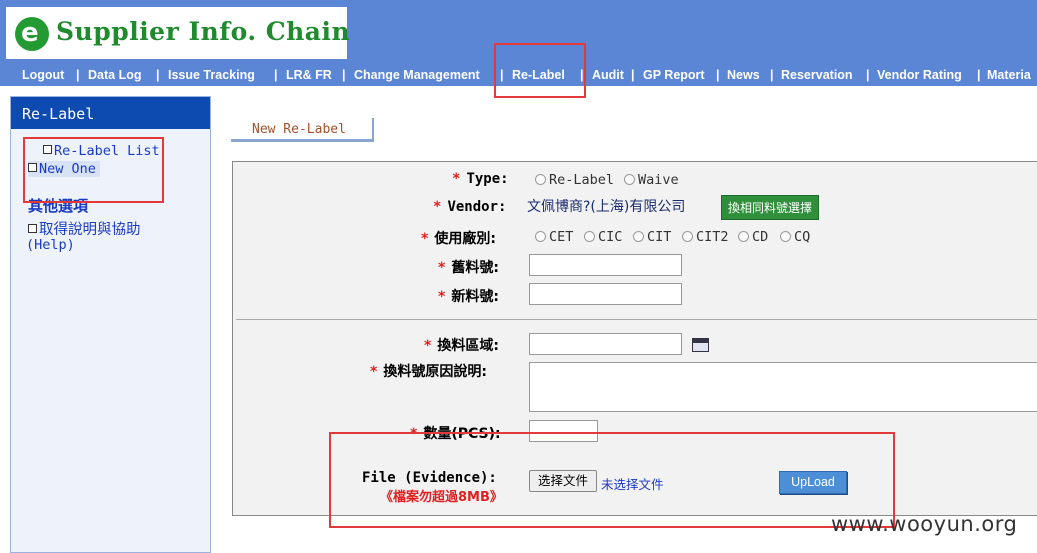 The image size is (1037, 553). What do you see at coordinates (50, 245) in the screenshot?
I see `sidebar-help-suffix: (Help)` at bounding box center [50, 245].